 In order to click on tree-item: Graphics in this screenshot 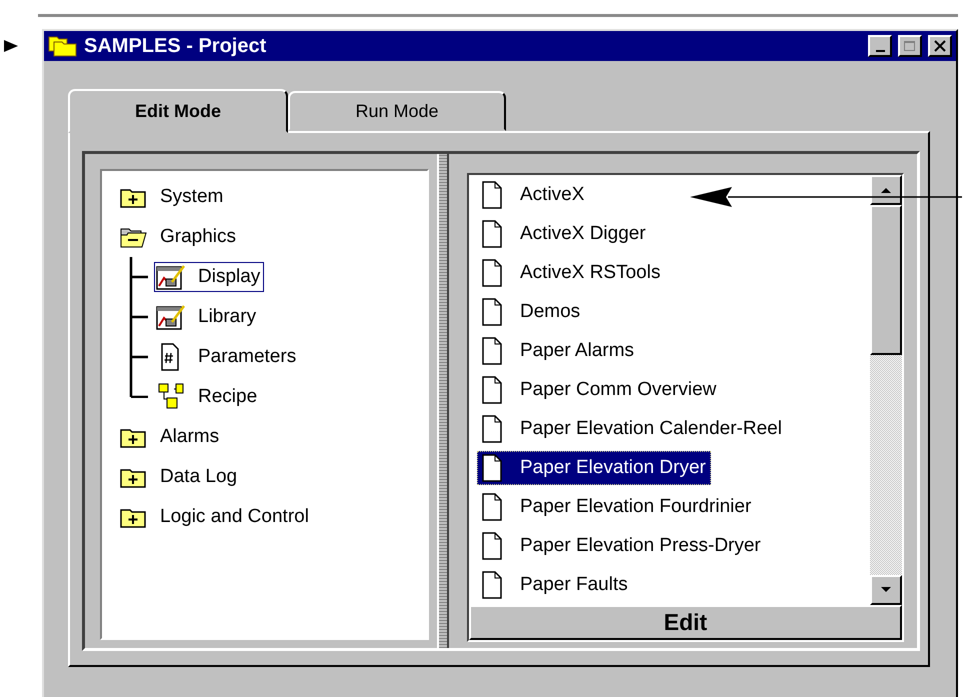, I will do `click(179, 237)`.